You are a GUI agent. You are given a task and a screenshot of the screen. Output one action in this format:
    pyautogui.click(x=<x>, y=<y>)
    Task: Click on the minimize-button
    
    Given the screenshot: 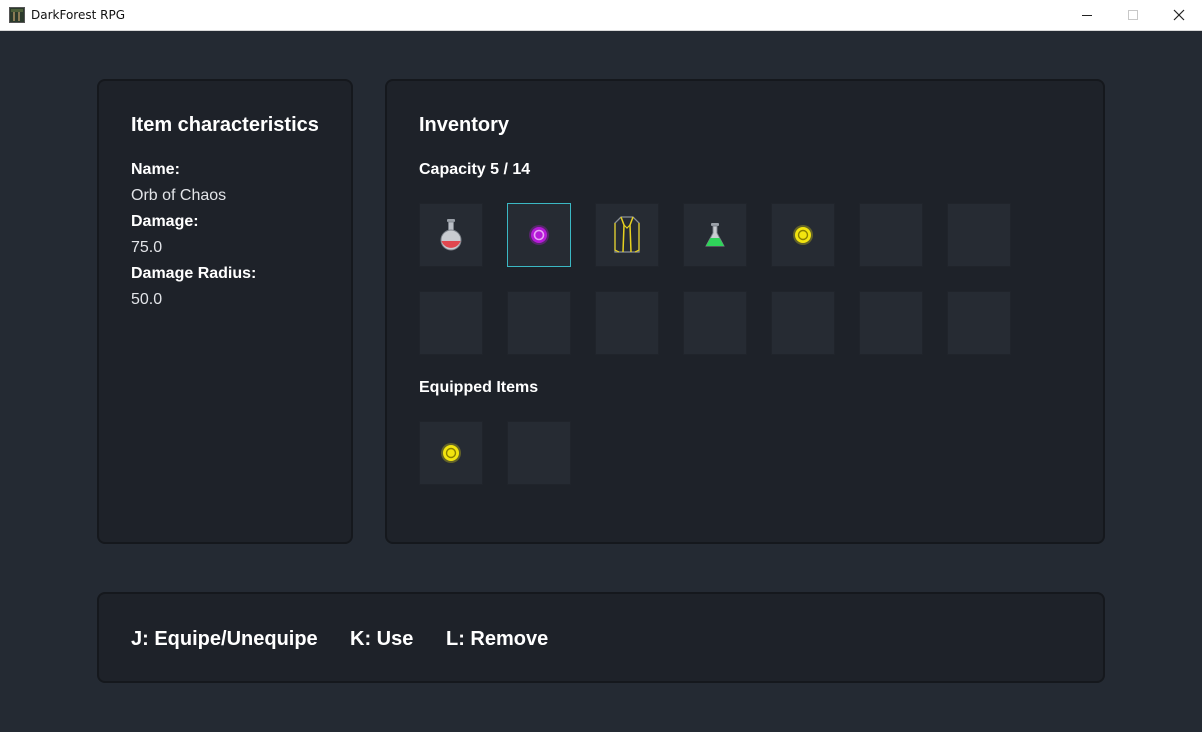 What is the action you would take?
    pyautogui.click(x=1087, y=15)
    